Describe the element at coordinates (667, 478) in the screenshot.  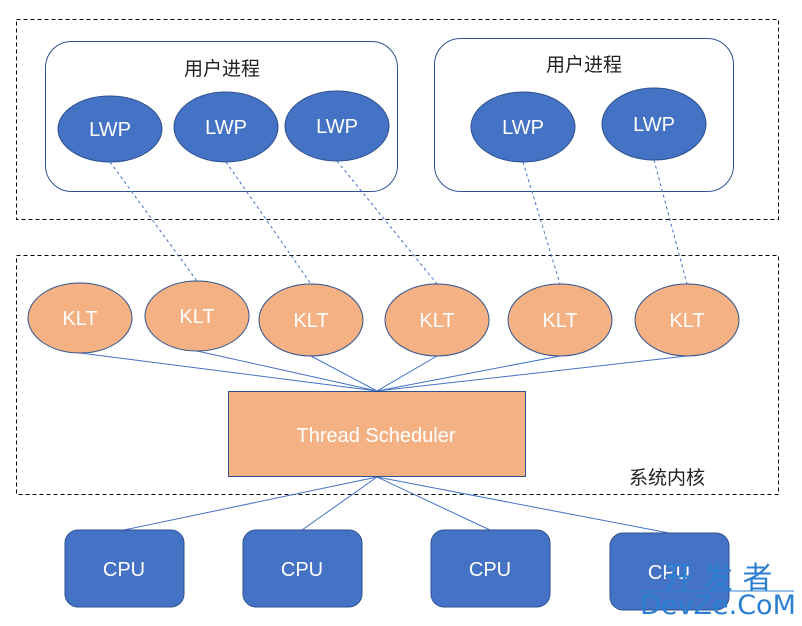
I see `kernel-label: 系统内核` at that location.